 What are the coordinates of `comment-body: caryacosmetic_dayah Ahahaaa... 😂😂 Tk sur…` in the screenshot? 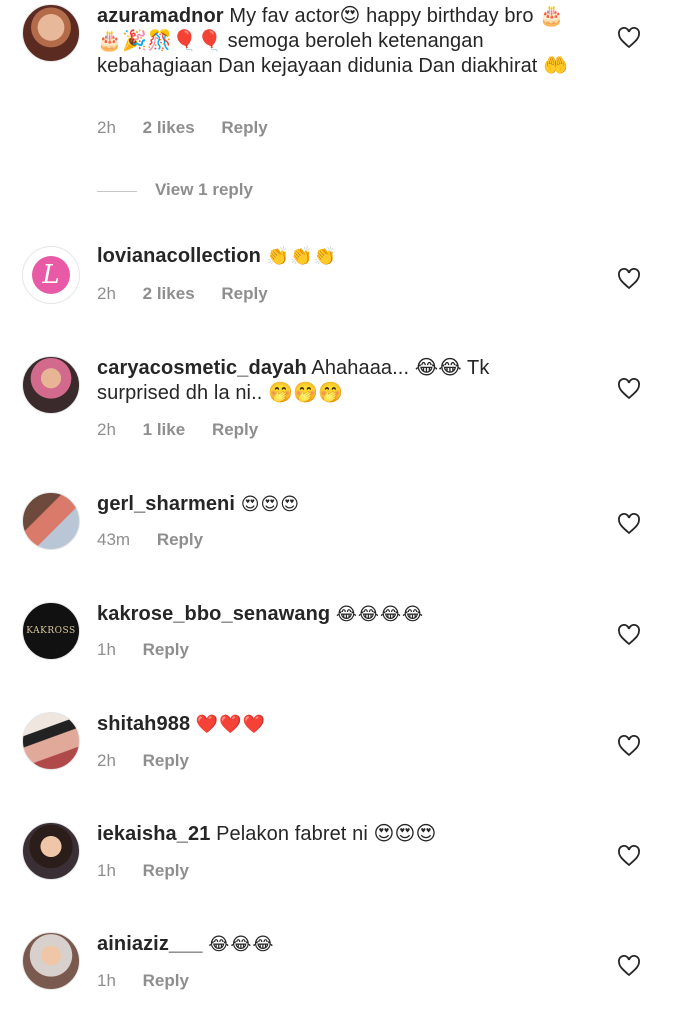 It's located at (337, 381).